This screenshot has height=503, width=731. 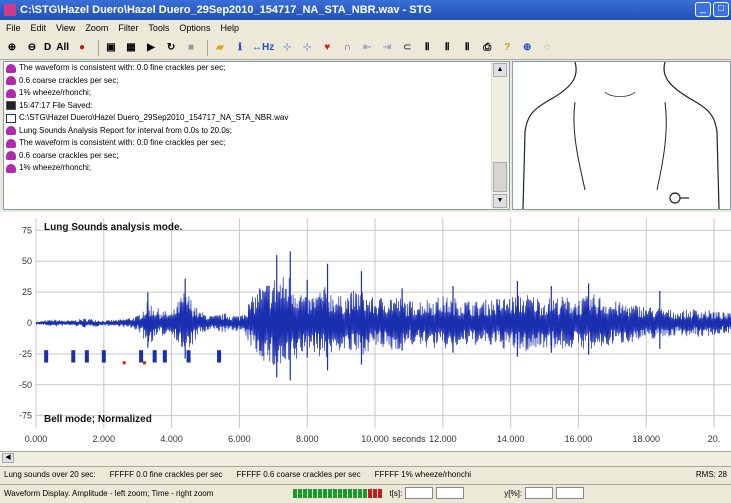 I want to click on log-line: 1% wheeze/rhonchi;, so click(x=248, y=168).